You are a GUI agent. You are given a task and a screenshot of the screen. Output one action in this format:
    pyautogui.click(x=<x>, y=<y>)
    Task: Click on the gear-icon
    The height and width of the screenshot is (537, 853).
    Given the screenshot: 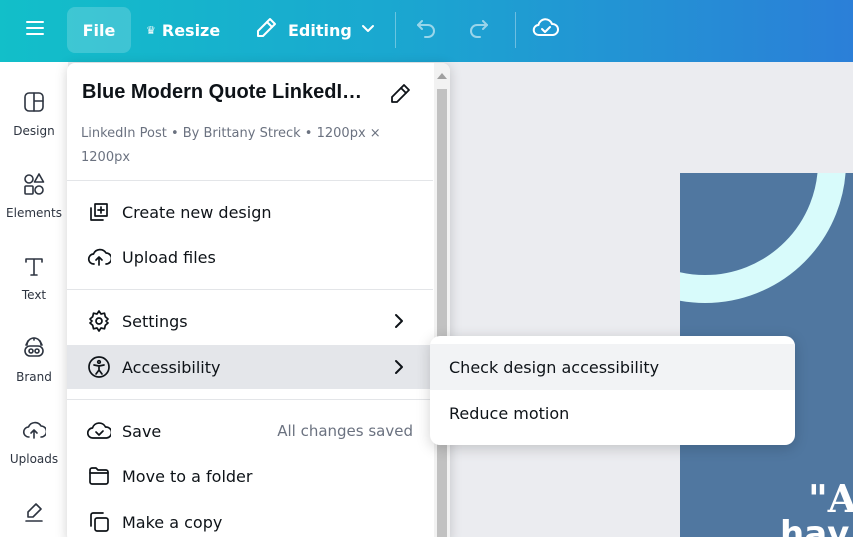 What is the action you would take?
    pyautogui.click(x=99, y=321)
    